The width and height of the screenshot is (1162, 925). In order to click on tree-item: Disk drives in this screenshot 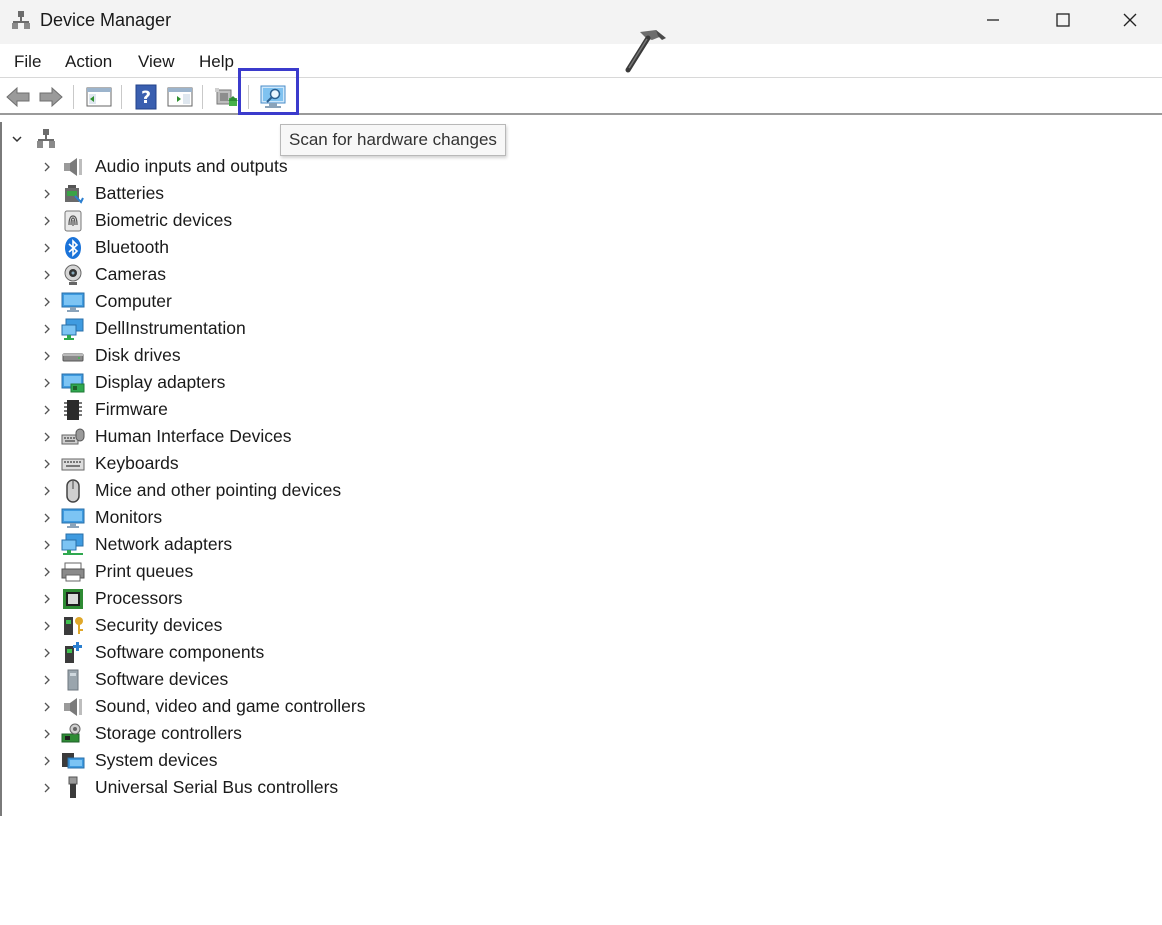, I will do `click(338, 355)`.